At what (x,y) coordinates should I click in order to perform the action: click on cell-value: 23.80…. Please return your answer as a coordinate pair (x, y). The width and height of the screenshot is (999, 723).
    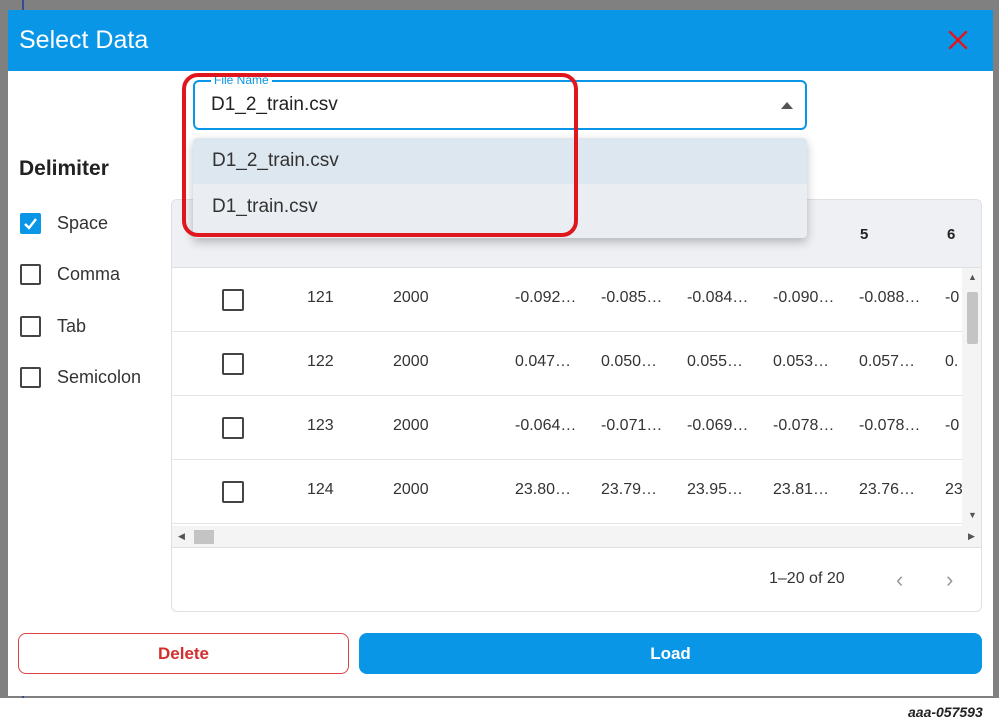
    Looking at the image, I should click on (543, 489).